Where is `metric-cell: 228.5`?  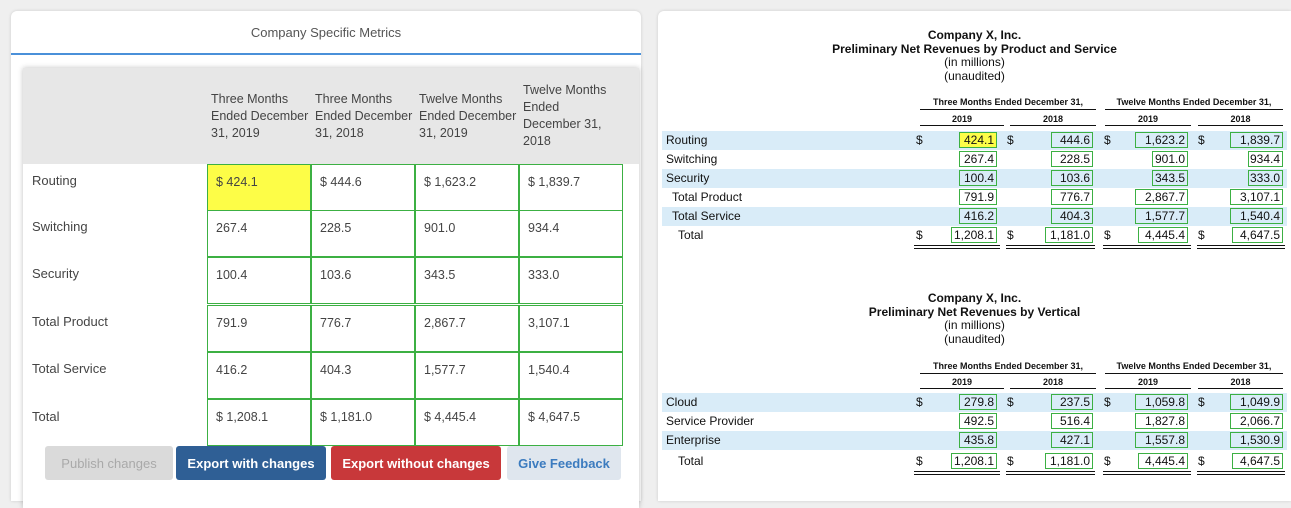 metric-cell: 228.5 is located at coordinates (363, 233).